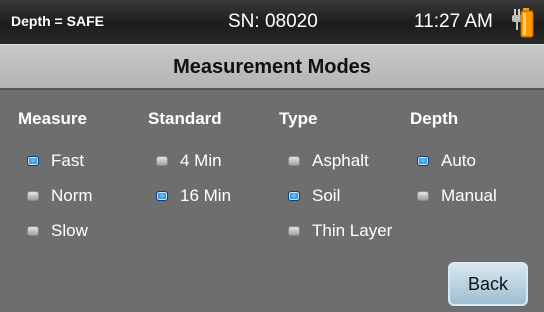 This screenshot has width=544, height=312. I want to click on option-label: 16 Min, so click(206, 195).